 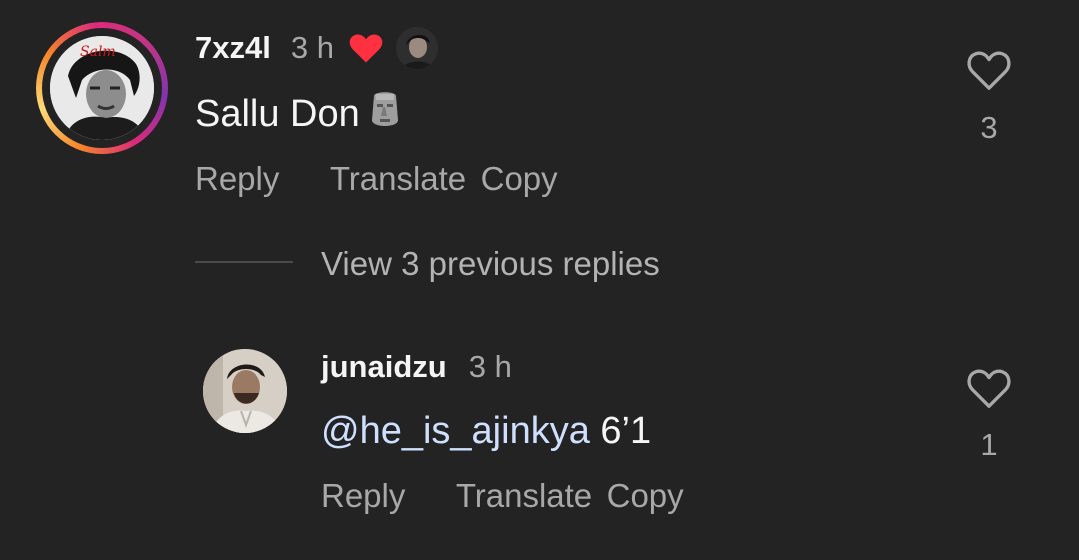 What do you see at coordinates (490, 366) in the screenshot?
I see `reply-timestamp: 3 h` at bounding box center [490, 366].